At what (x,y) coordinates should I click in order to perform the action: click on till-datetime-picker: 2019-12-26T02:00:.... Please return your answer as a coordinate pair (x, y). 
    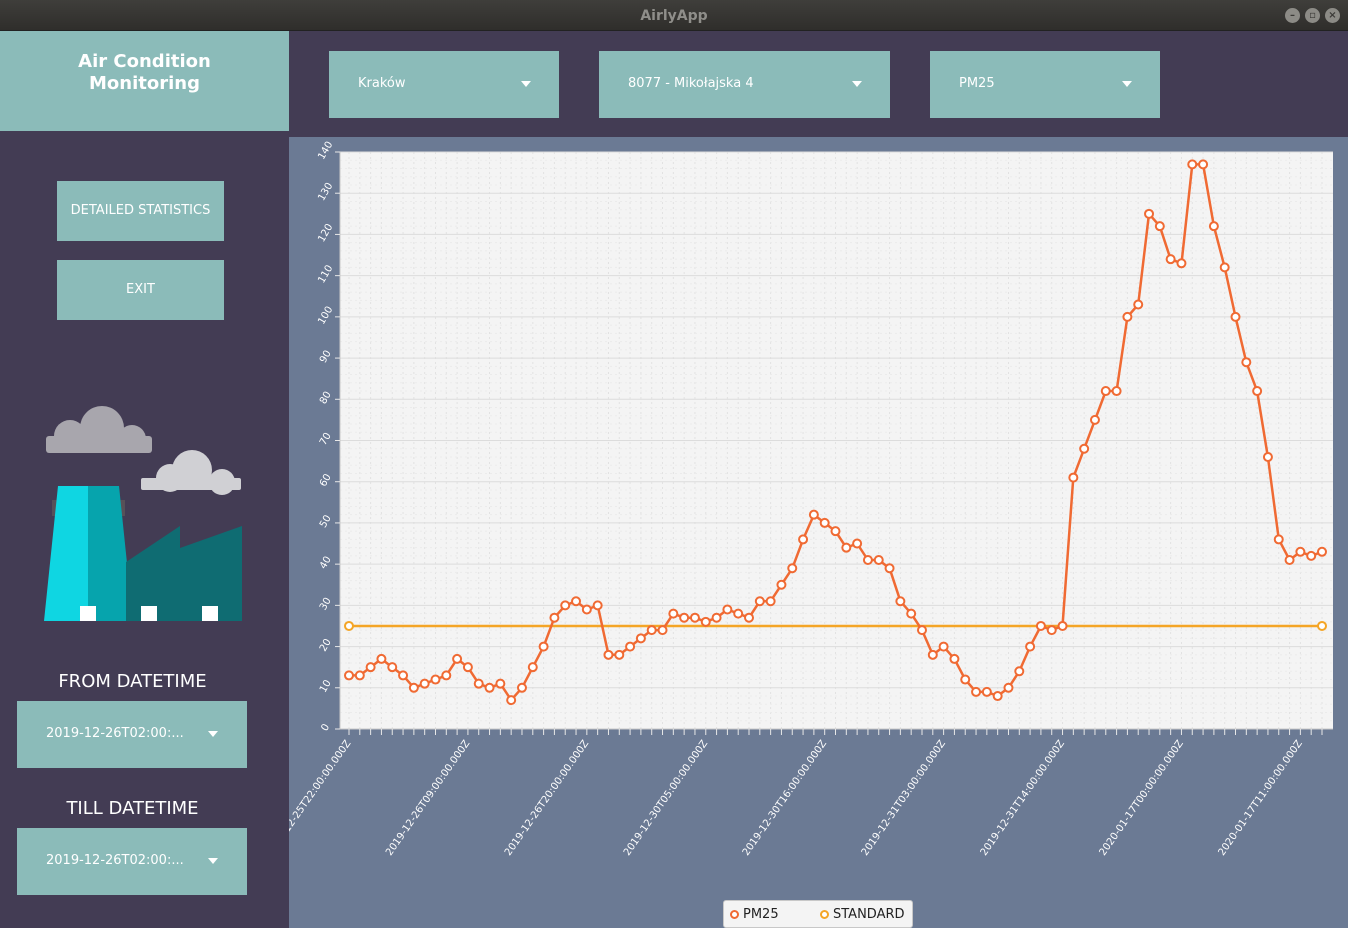
    Looking at the image, I should click on (132, 861).